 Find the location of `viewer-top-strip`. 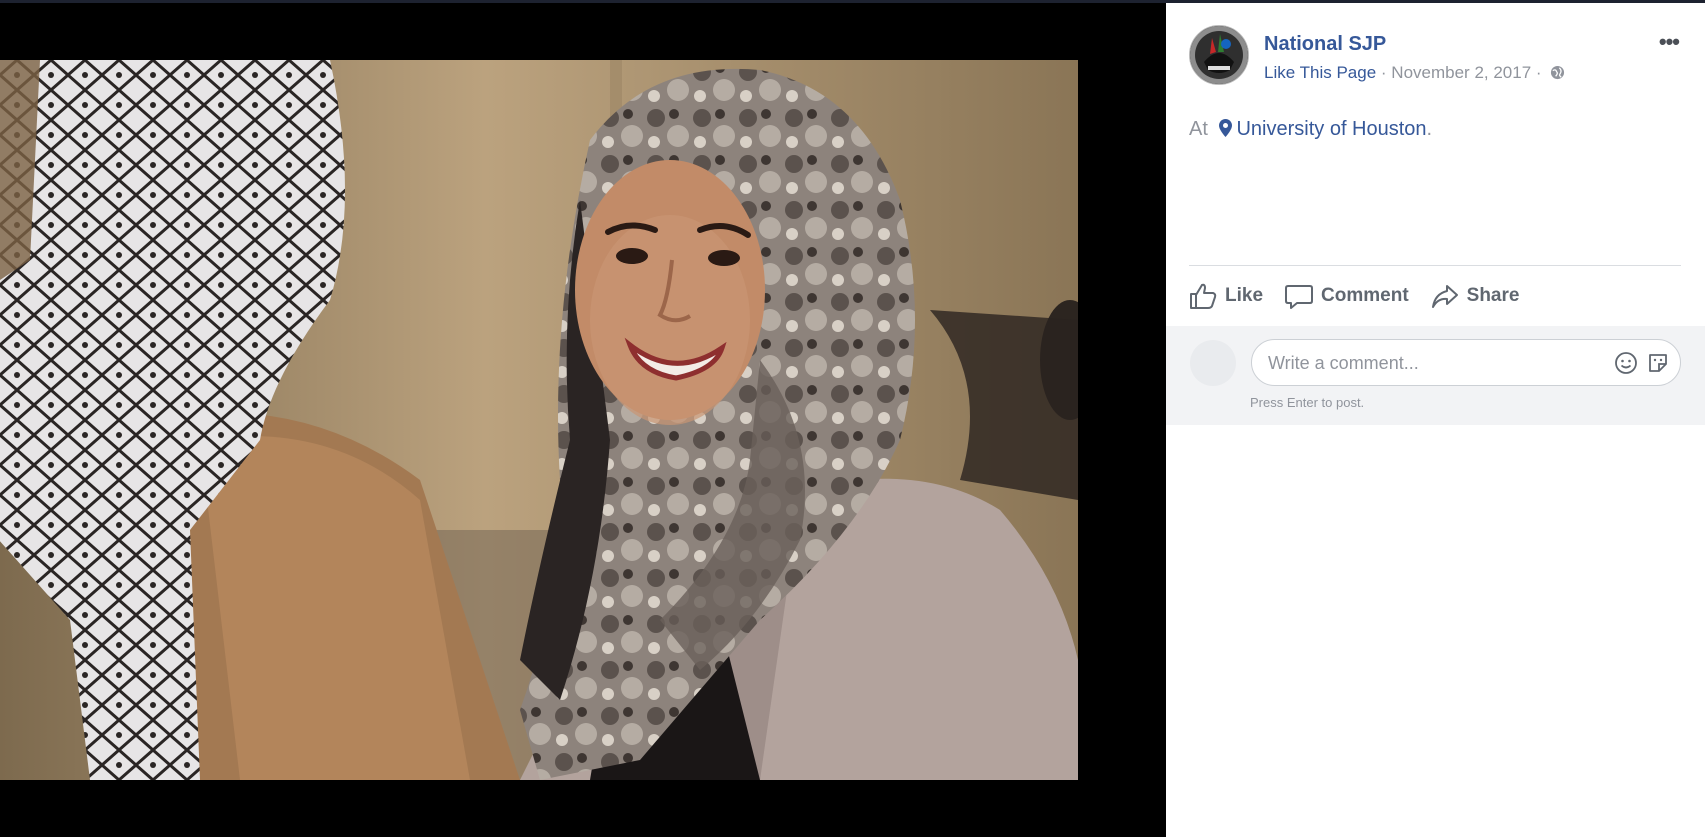

viewer-top-strip is located at coordinates (583, 1).